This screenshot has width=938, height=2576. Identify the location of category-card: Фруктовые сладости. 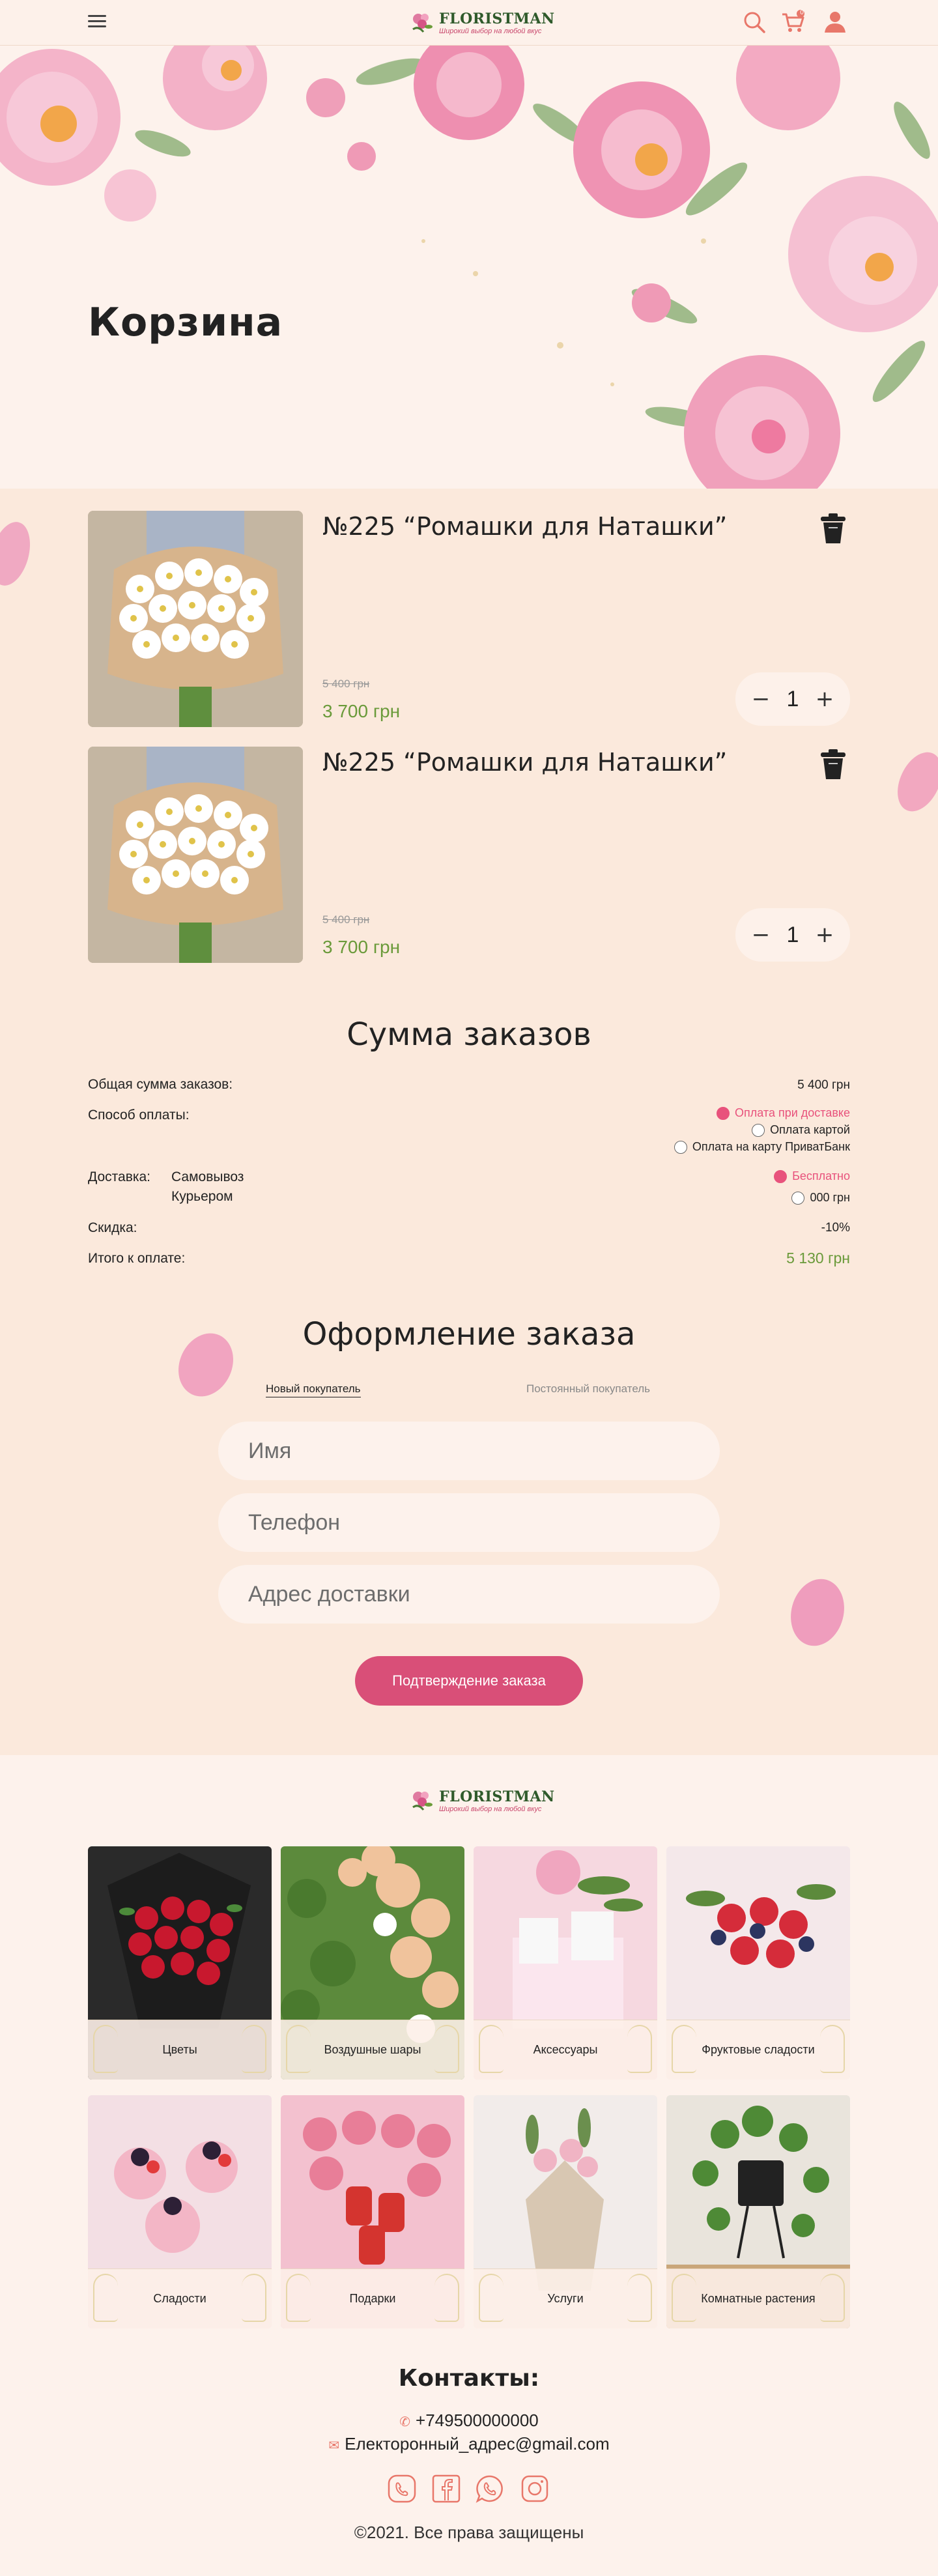
(758, 1963).